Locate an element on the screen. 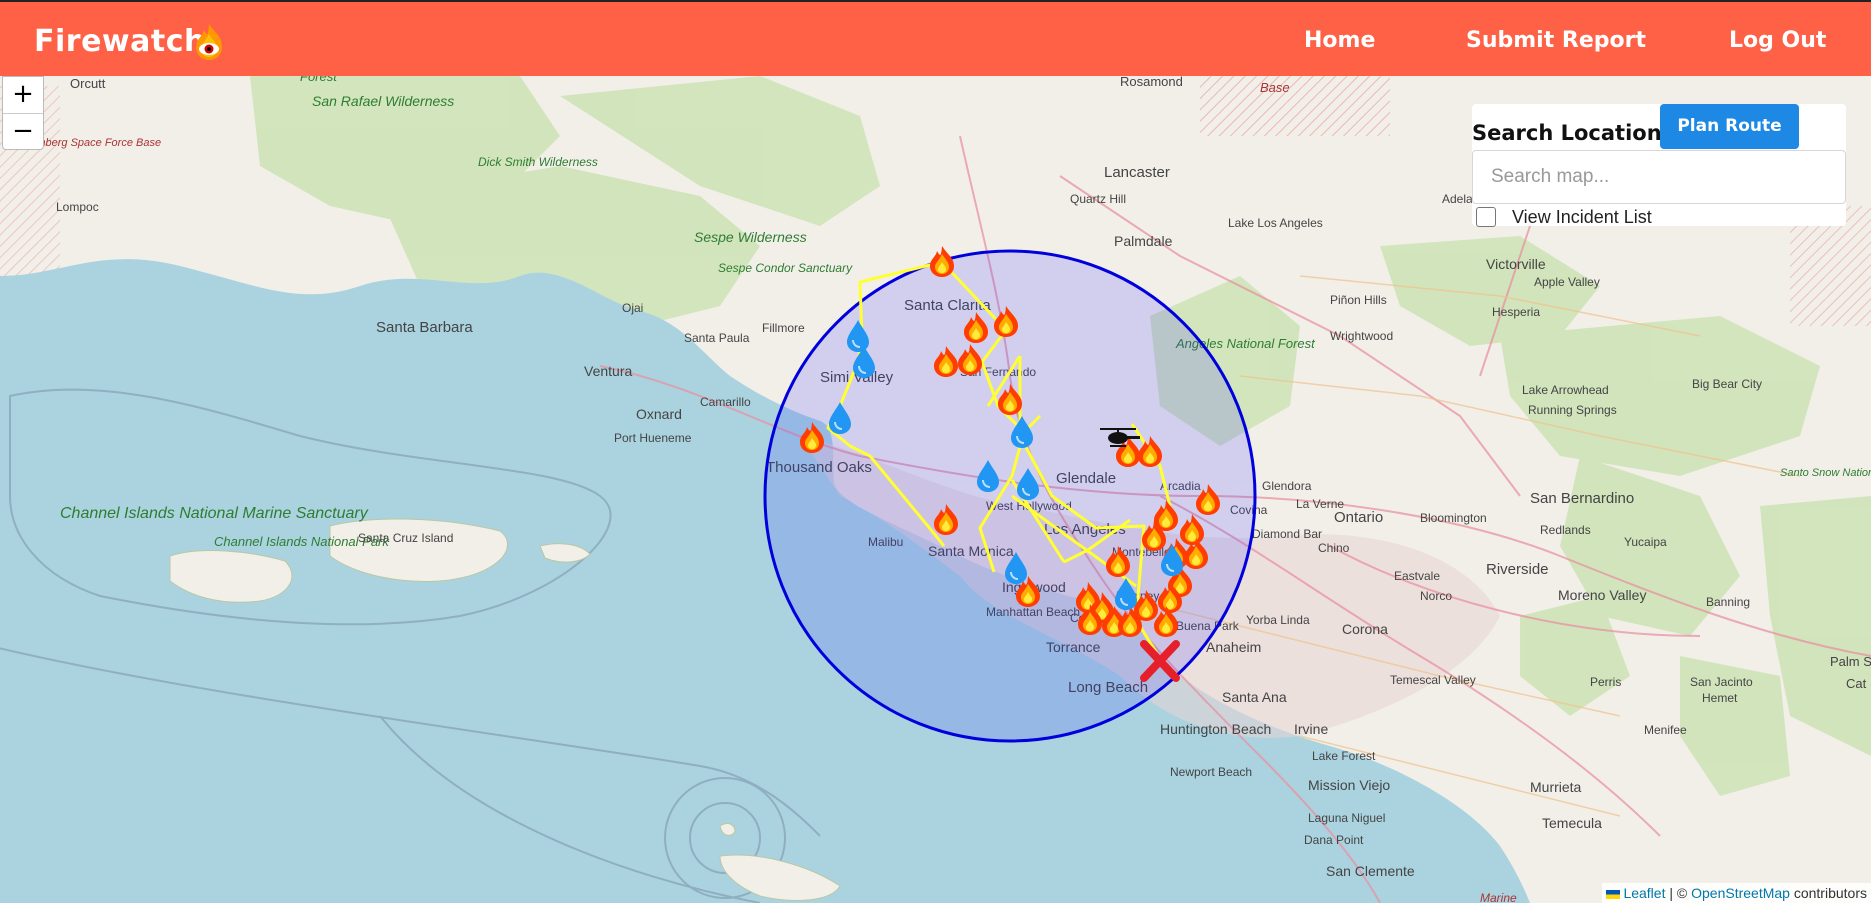 This screenshot has width=1871, height=903. map-place-label: Bloomington is located at coordinates (1453, 518).